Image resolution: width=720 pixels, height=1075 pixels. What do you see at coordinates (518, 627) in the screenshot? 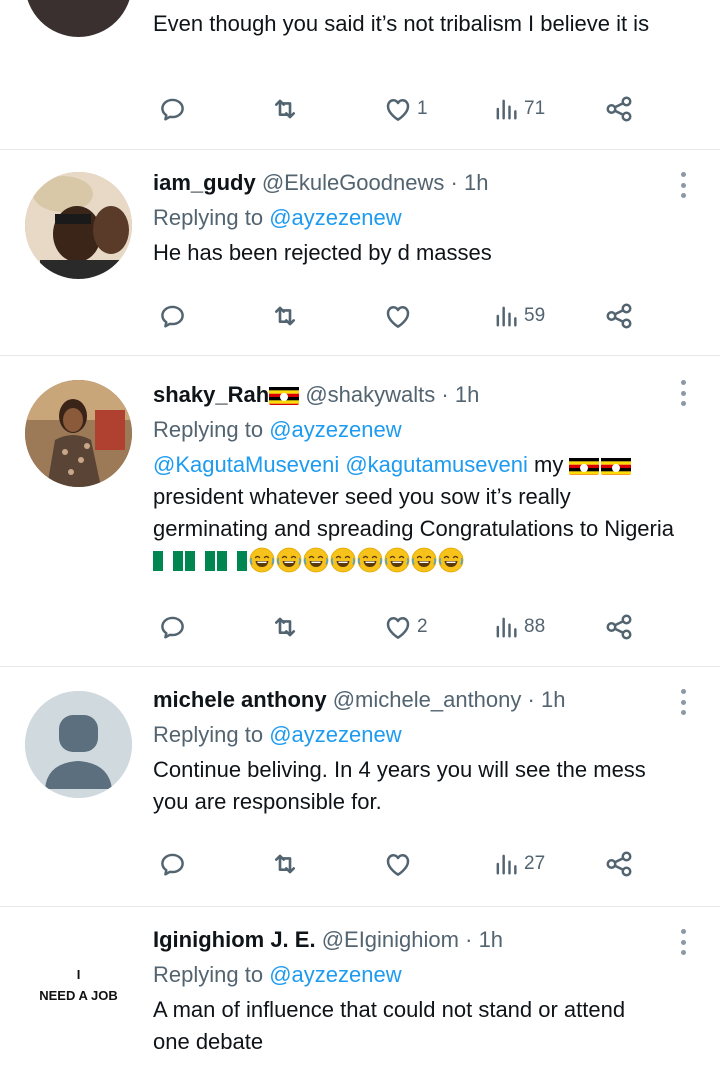
I see `views-button: 88` at bounding box center [518, 627].